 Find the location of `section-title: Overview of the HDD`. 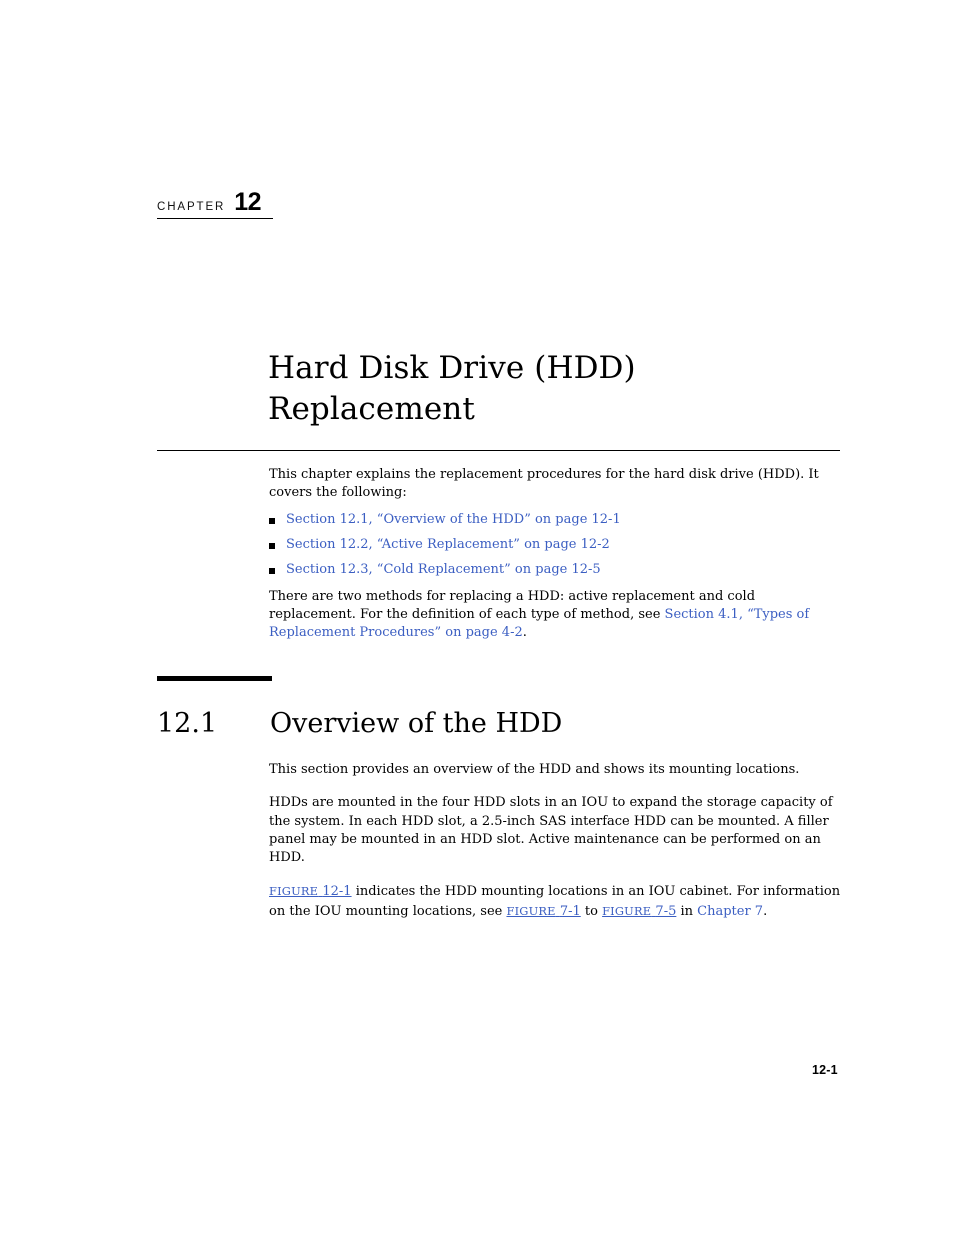

section-title: Overview of the HDD is located at coordinates (416, 723).